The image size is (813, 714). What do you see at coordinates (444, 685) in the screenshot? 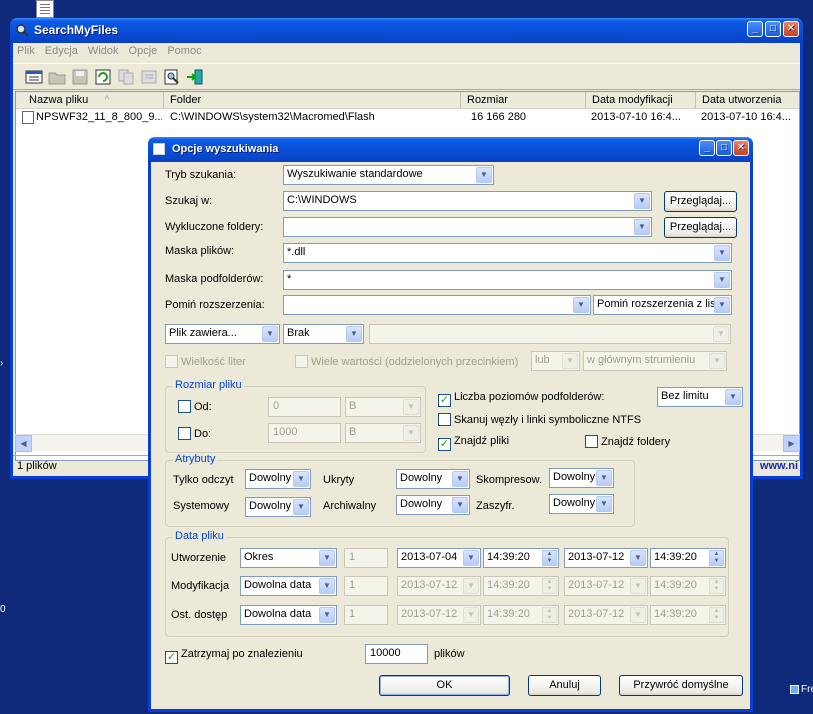
I see `ok-button: OK` at bounding box center [444, 685].